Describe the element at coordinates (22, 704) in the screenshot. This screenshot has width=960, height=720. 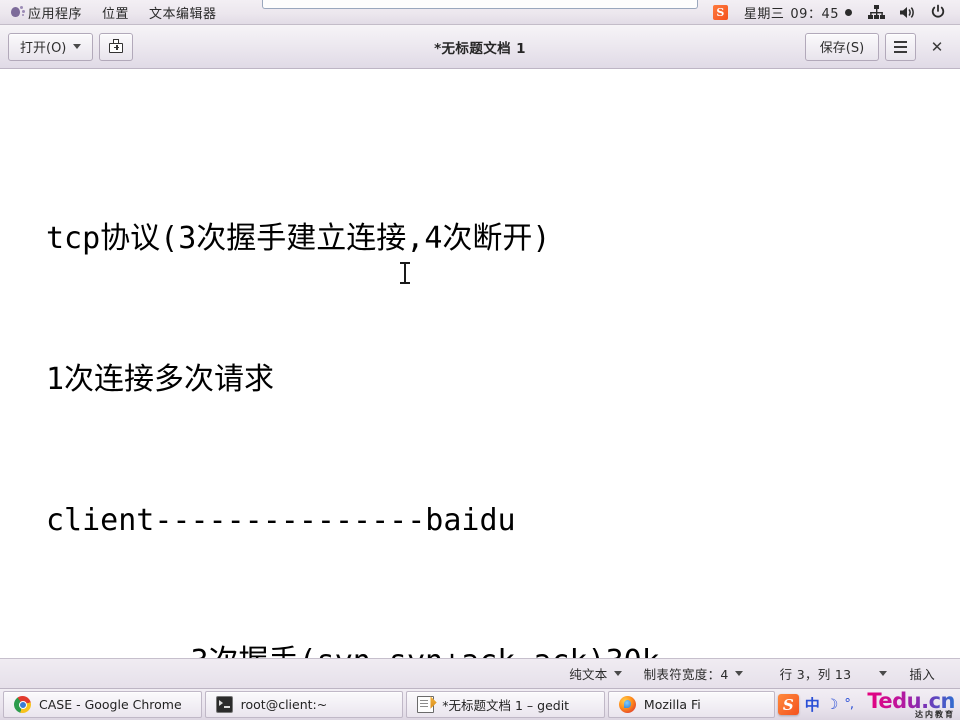
I see `chrome-icon` at that location.